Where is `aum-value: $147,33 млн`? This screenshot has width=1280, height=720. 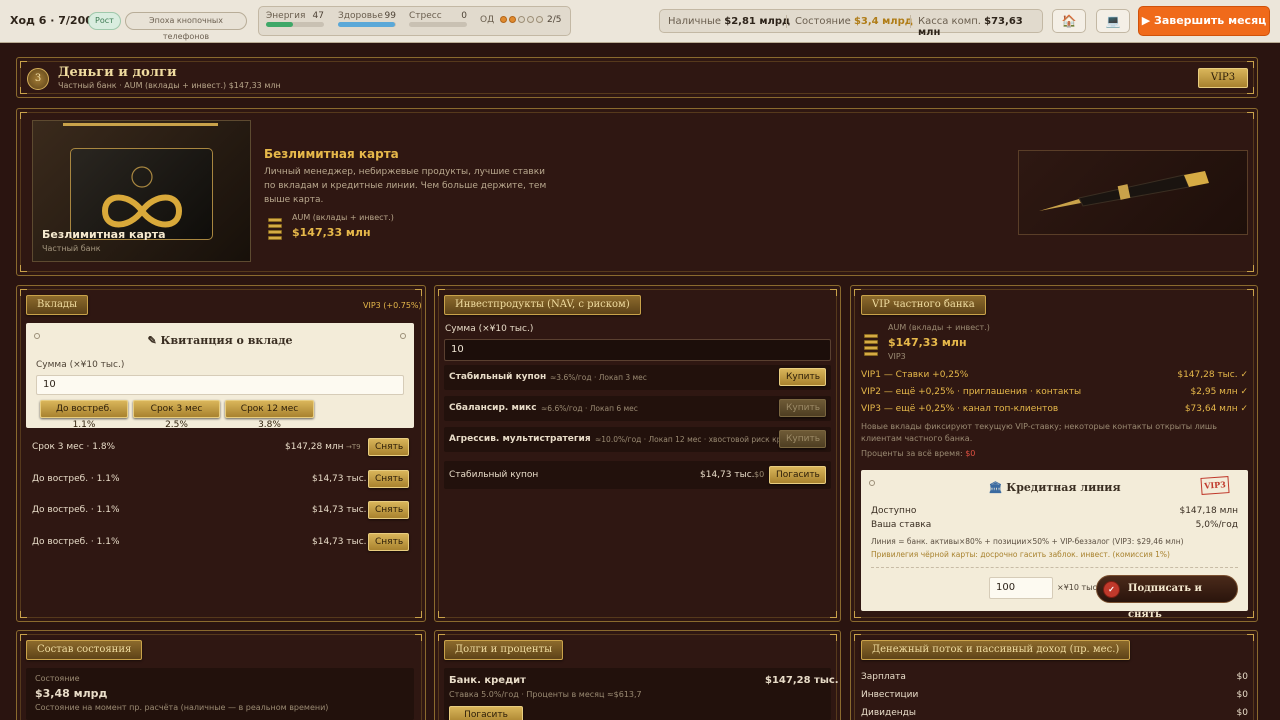 aum-value: $147,33 млн is located at coordinates (331, 232).